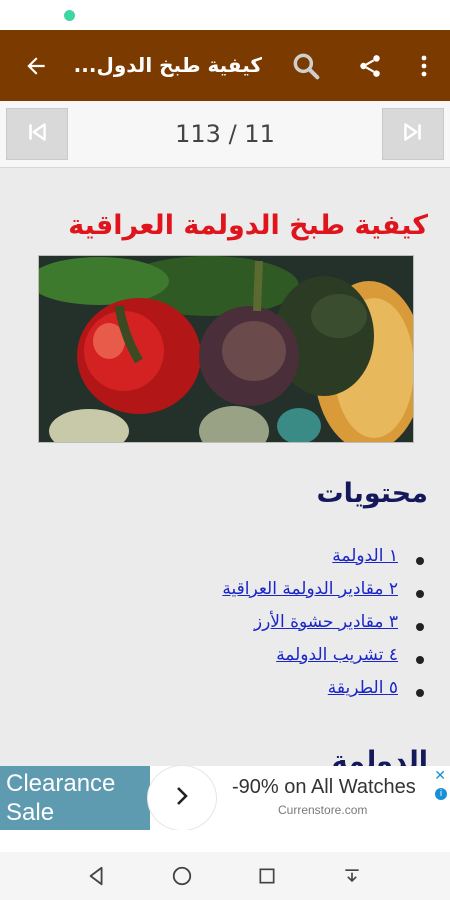  Describe the element at coordinates (225, 134) in the screenshot. I see `page-navigator: 113 / 11` at that location.